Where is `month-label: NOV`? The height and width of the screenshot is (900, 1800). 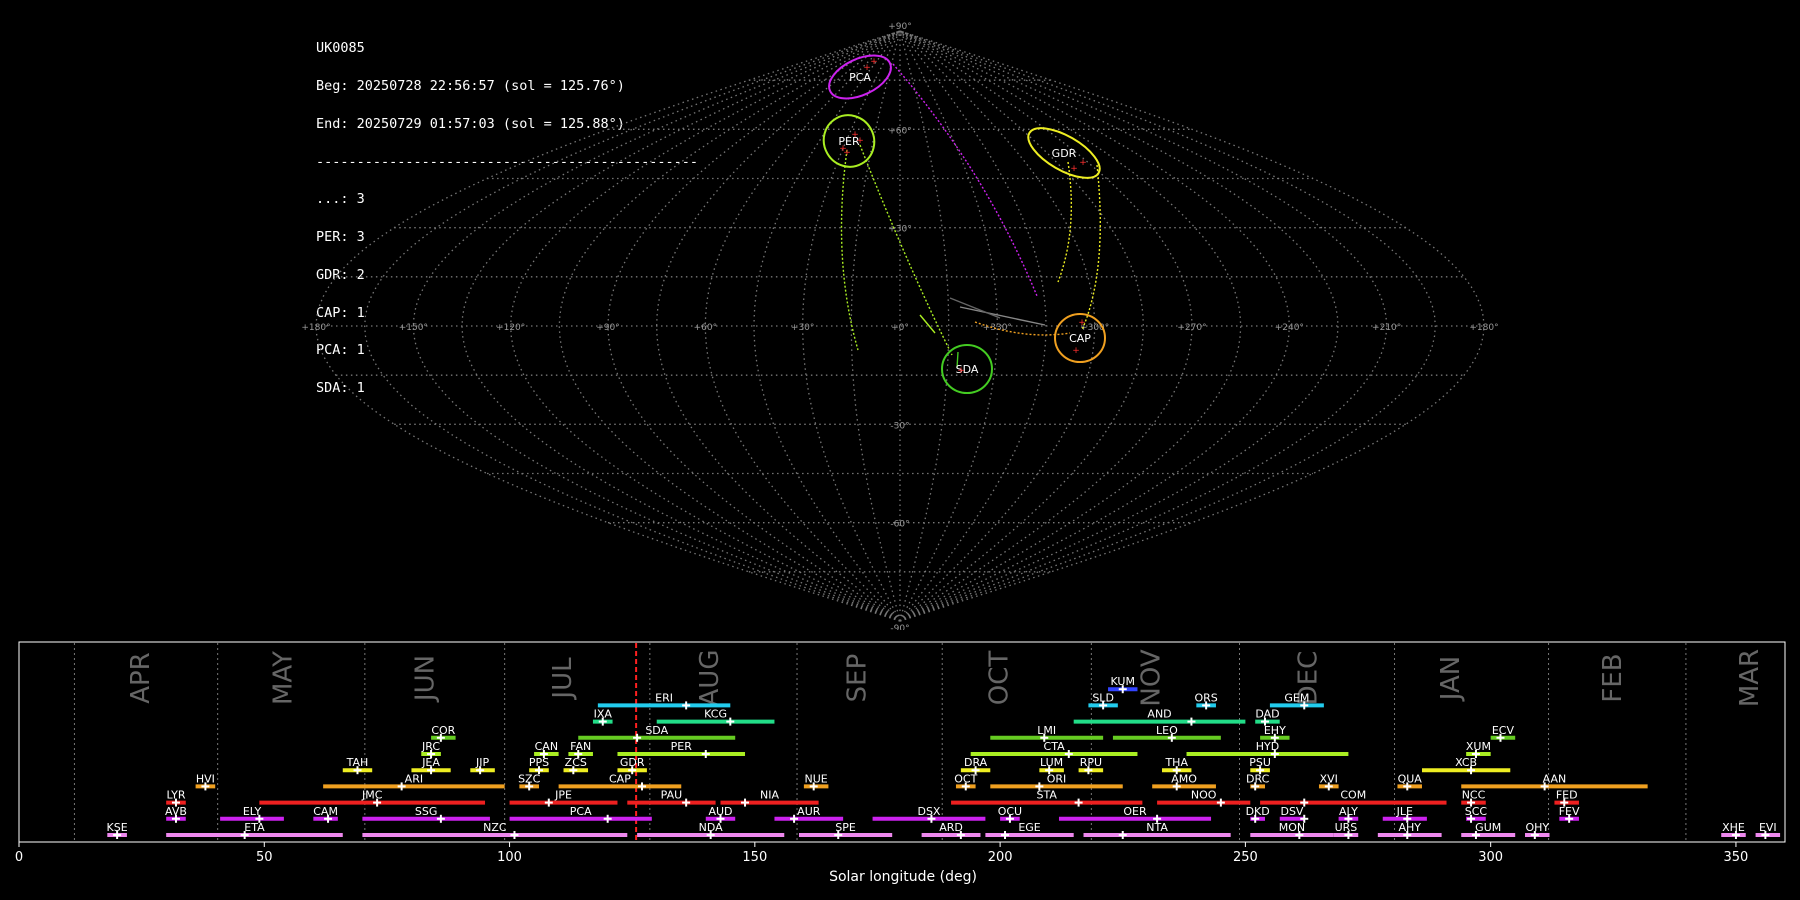
month-label: NOV is located at coordinates (1152, 677).